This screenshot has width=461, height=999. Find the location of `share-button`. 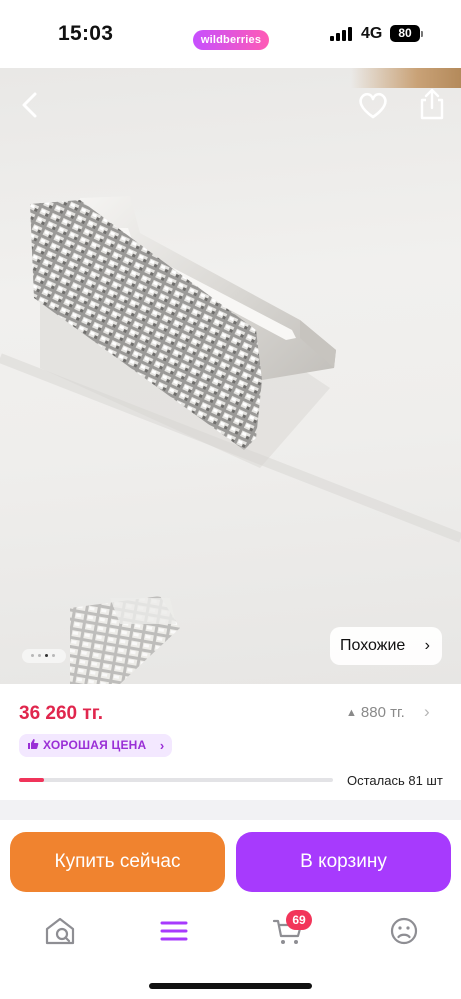

share-button is located at coordinates (432, 104).